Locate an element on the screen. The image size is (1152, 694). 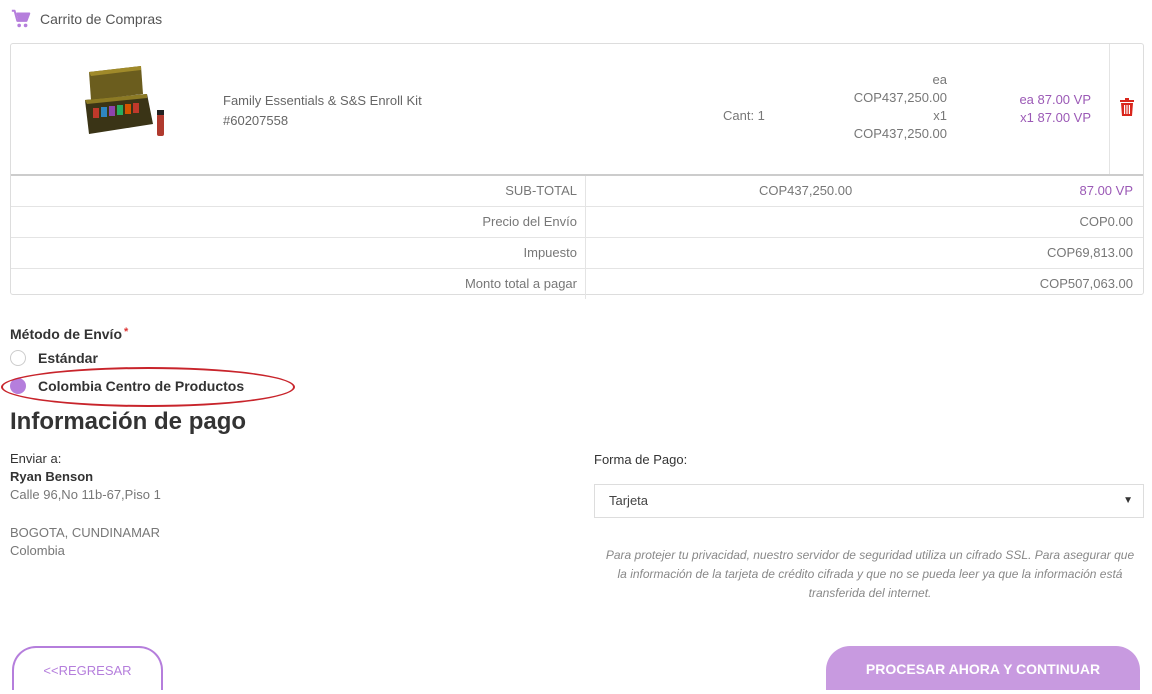
radio-standard is located at coordinates (18, 358).